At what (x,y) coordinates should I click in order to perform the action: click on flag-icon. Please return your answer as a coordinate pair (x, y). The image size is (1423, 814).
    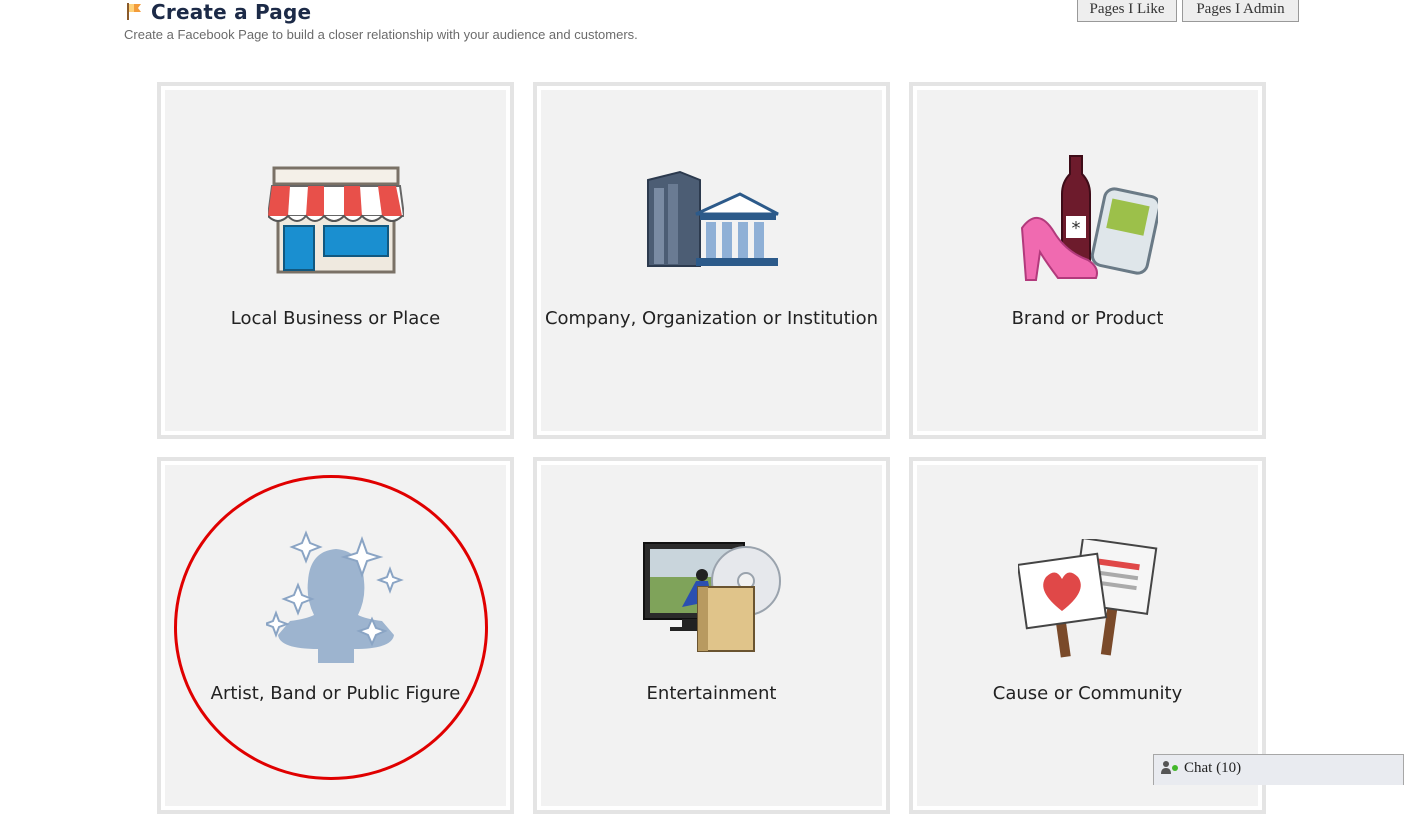
    Looking at the image, I should click on (134, 11).